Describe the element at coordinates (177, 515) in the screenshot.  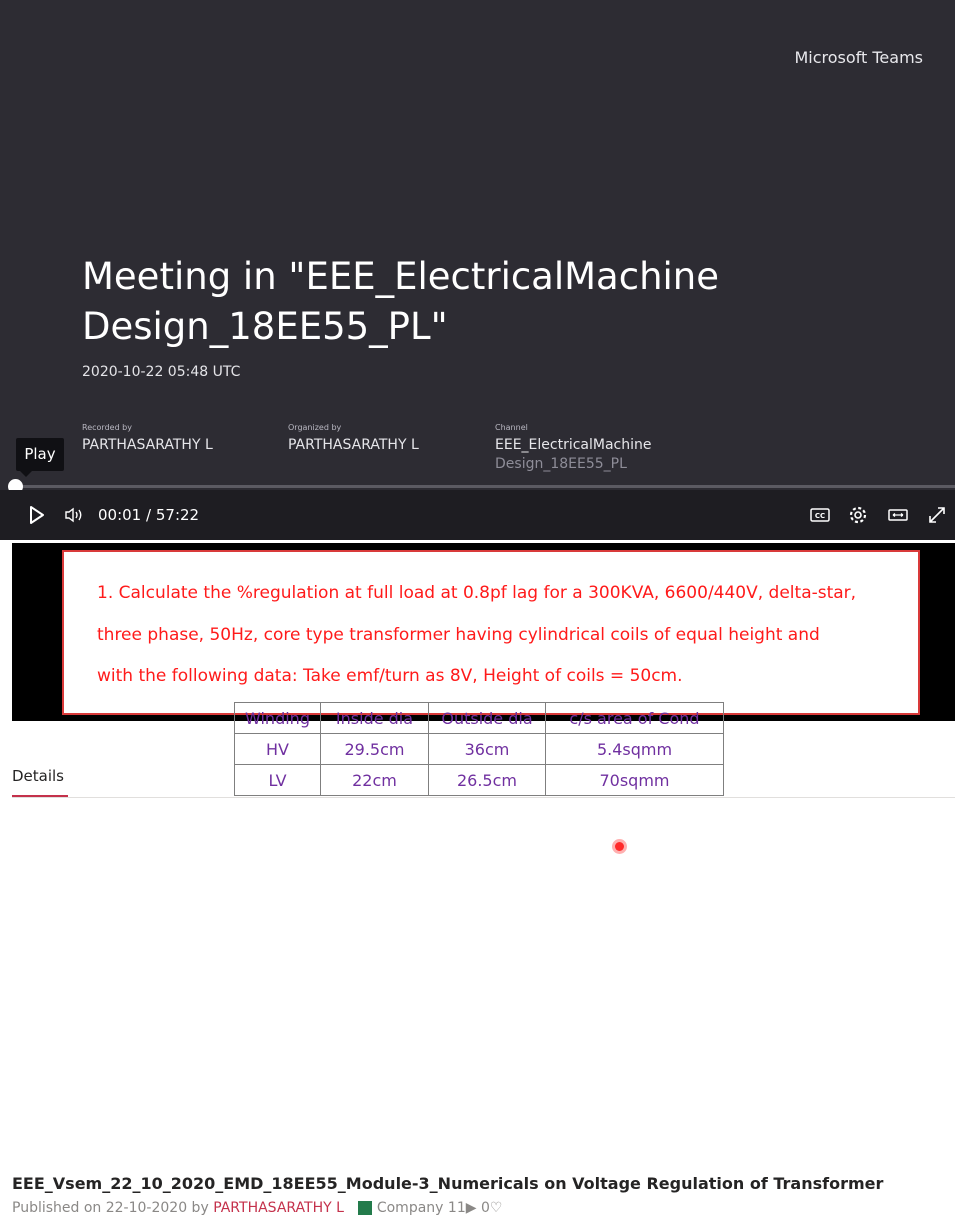
I see `duration: 57:22` at that location.